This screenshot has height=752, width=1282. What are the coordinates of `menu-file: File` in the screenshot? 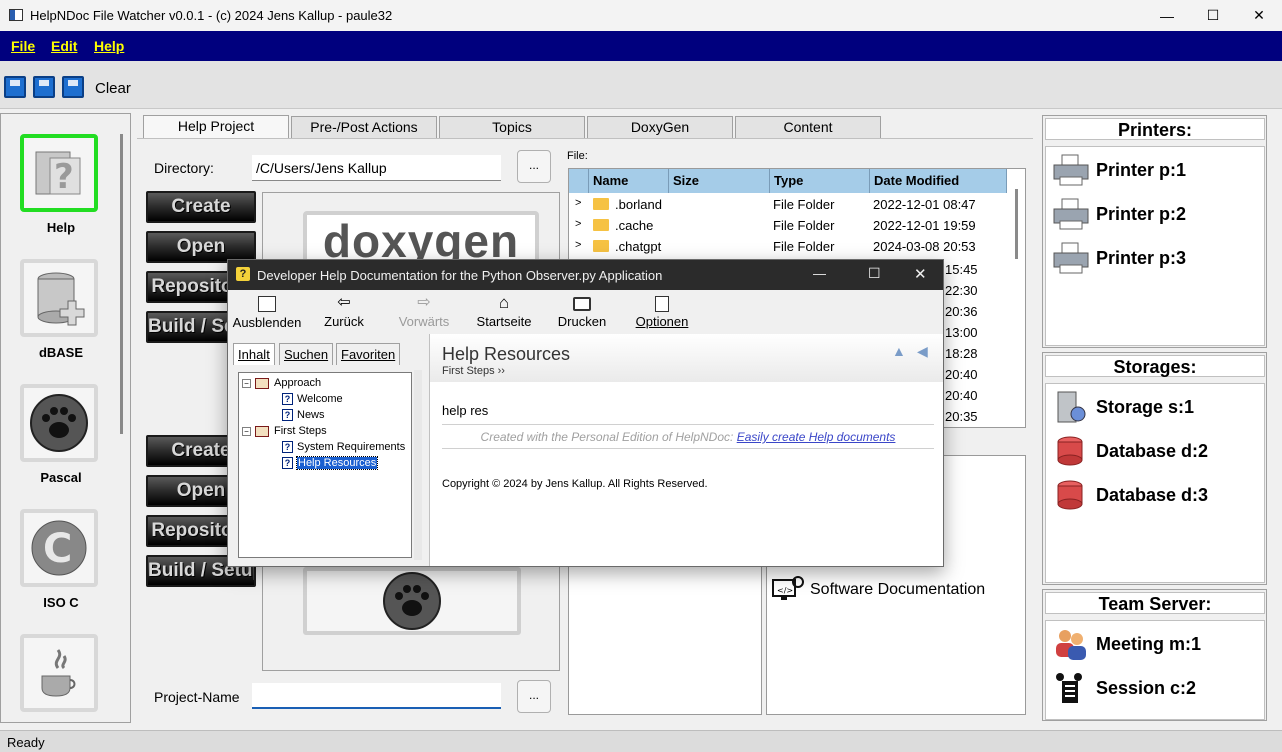 It's located at (23, 46).